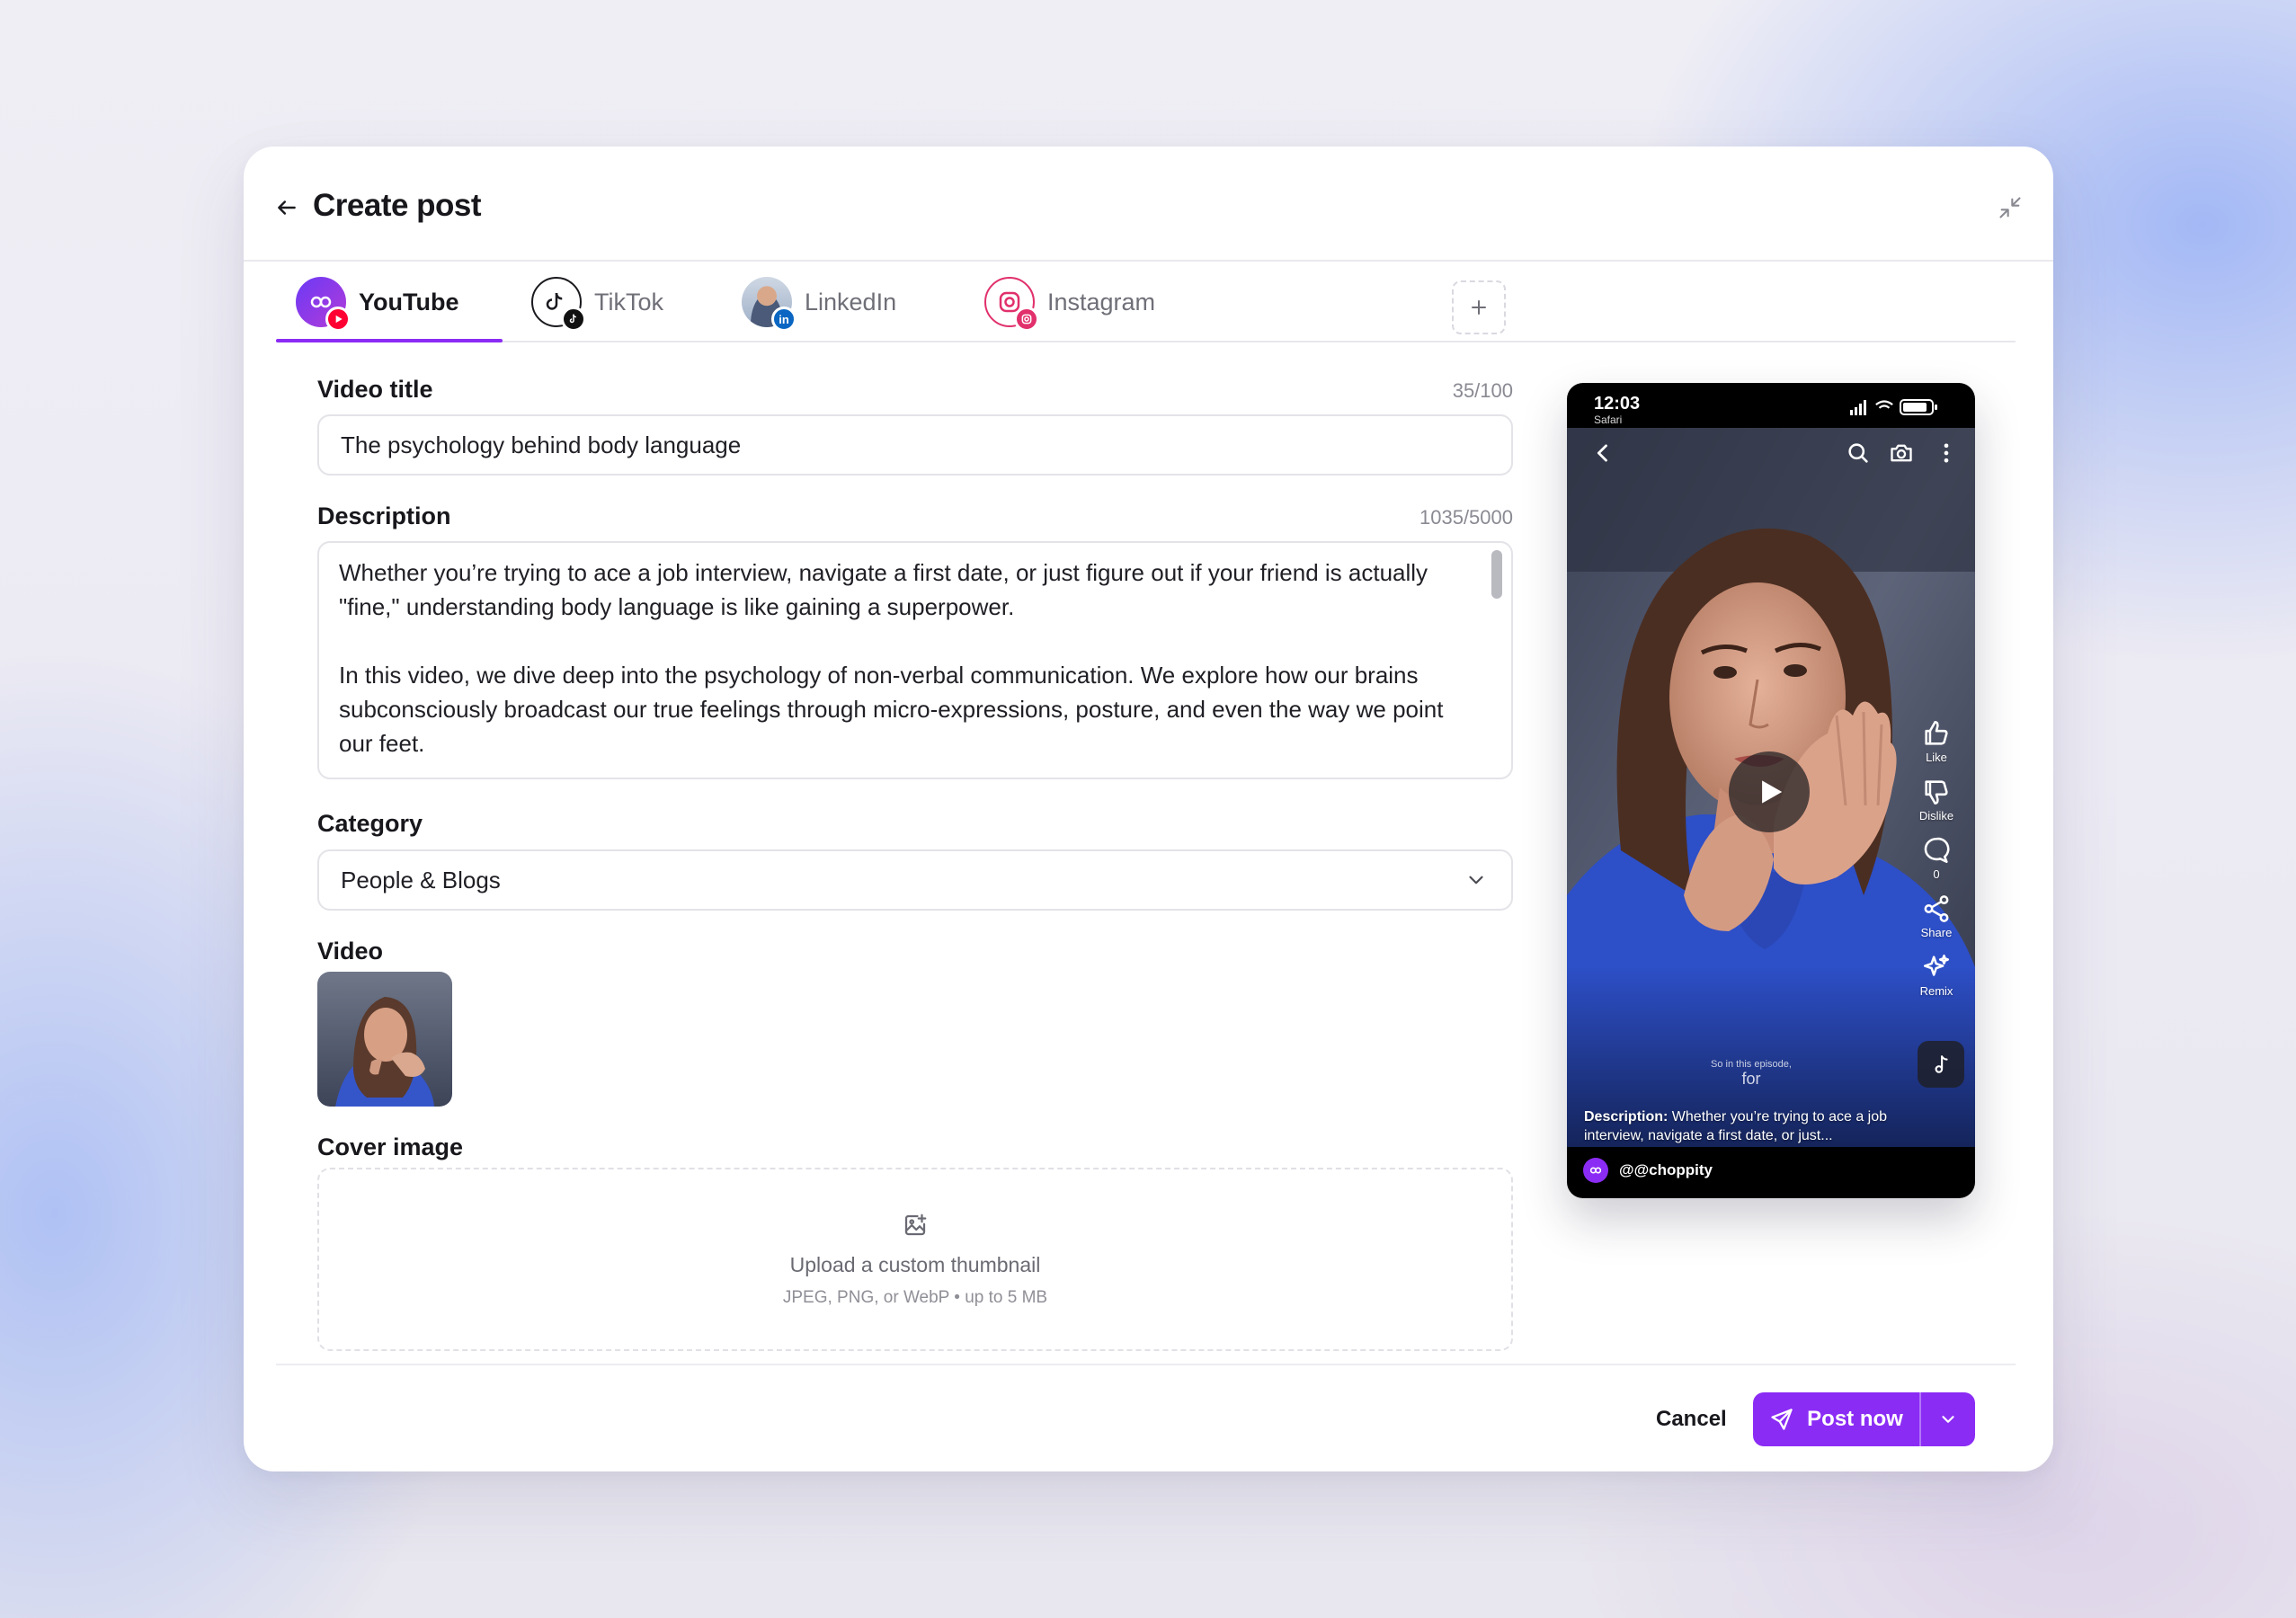 The height and width of the screenshot is (1618, 2296). I want to click on battery-icon, so click(1918, 407).